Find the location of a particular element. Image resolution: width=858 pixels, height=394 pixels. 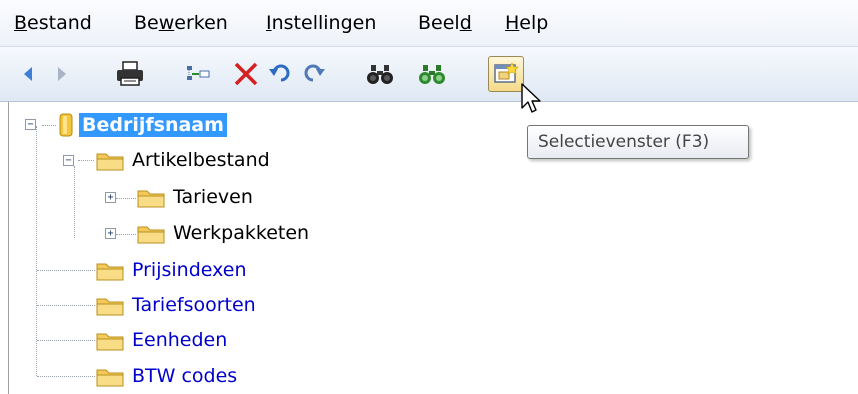

tree-node-label: Tariefsoorten is located at coordinates (194, 305).